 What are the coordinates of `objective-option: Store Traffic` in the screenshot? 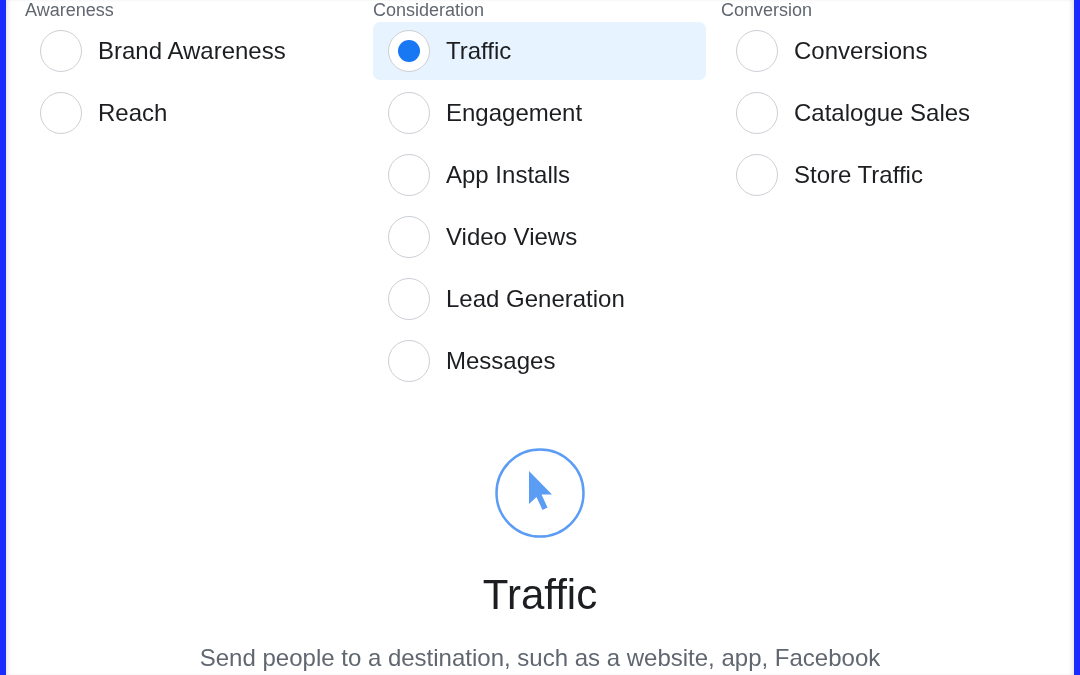 It's located at (871, 175).